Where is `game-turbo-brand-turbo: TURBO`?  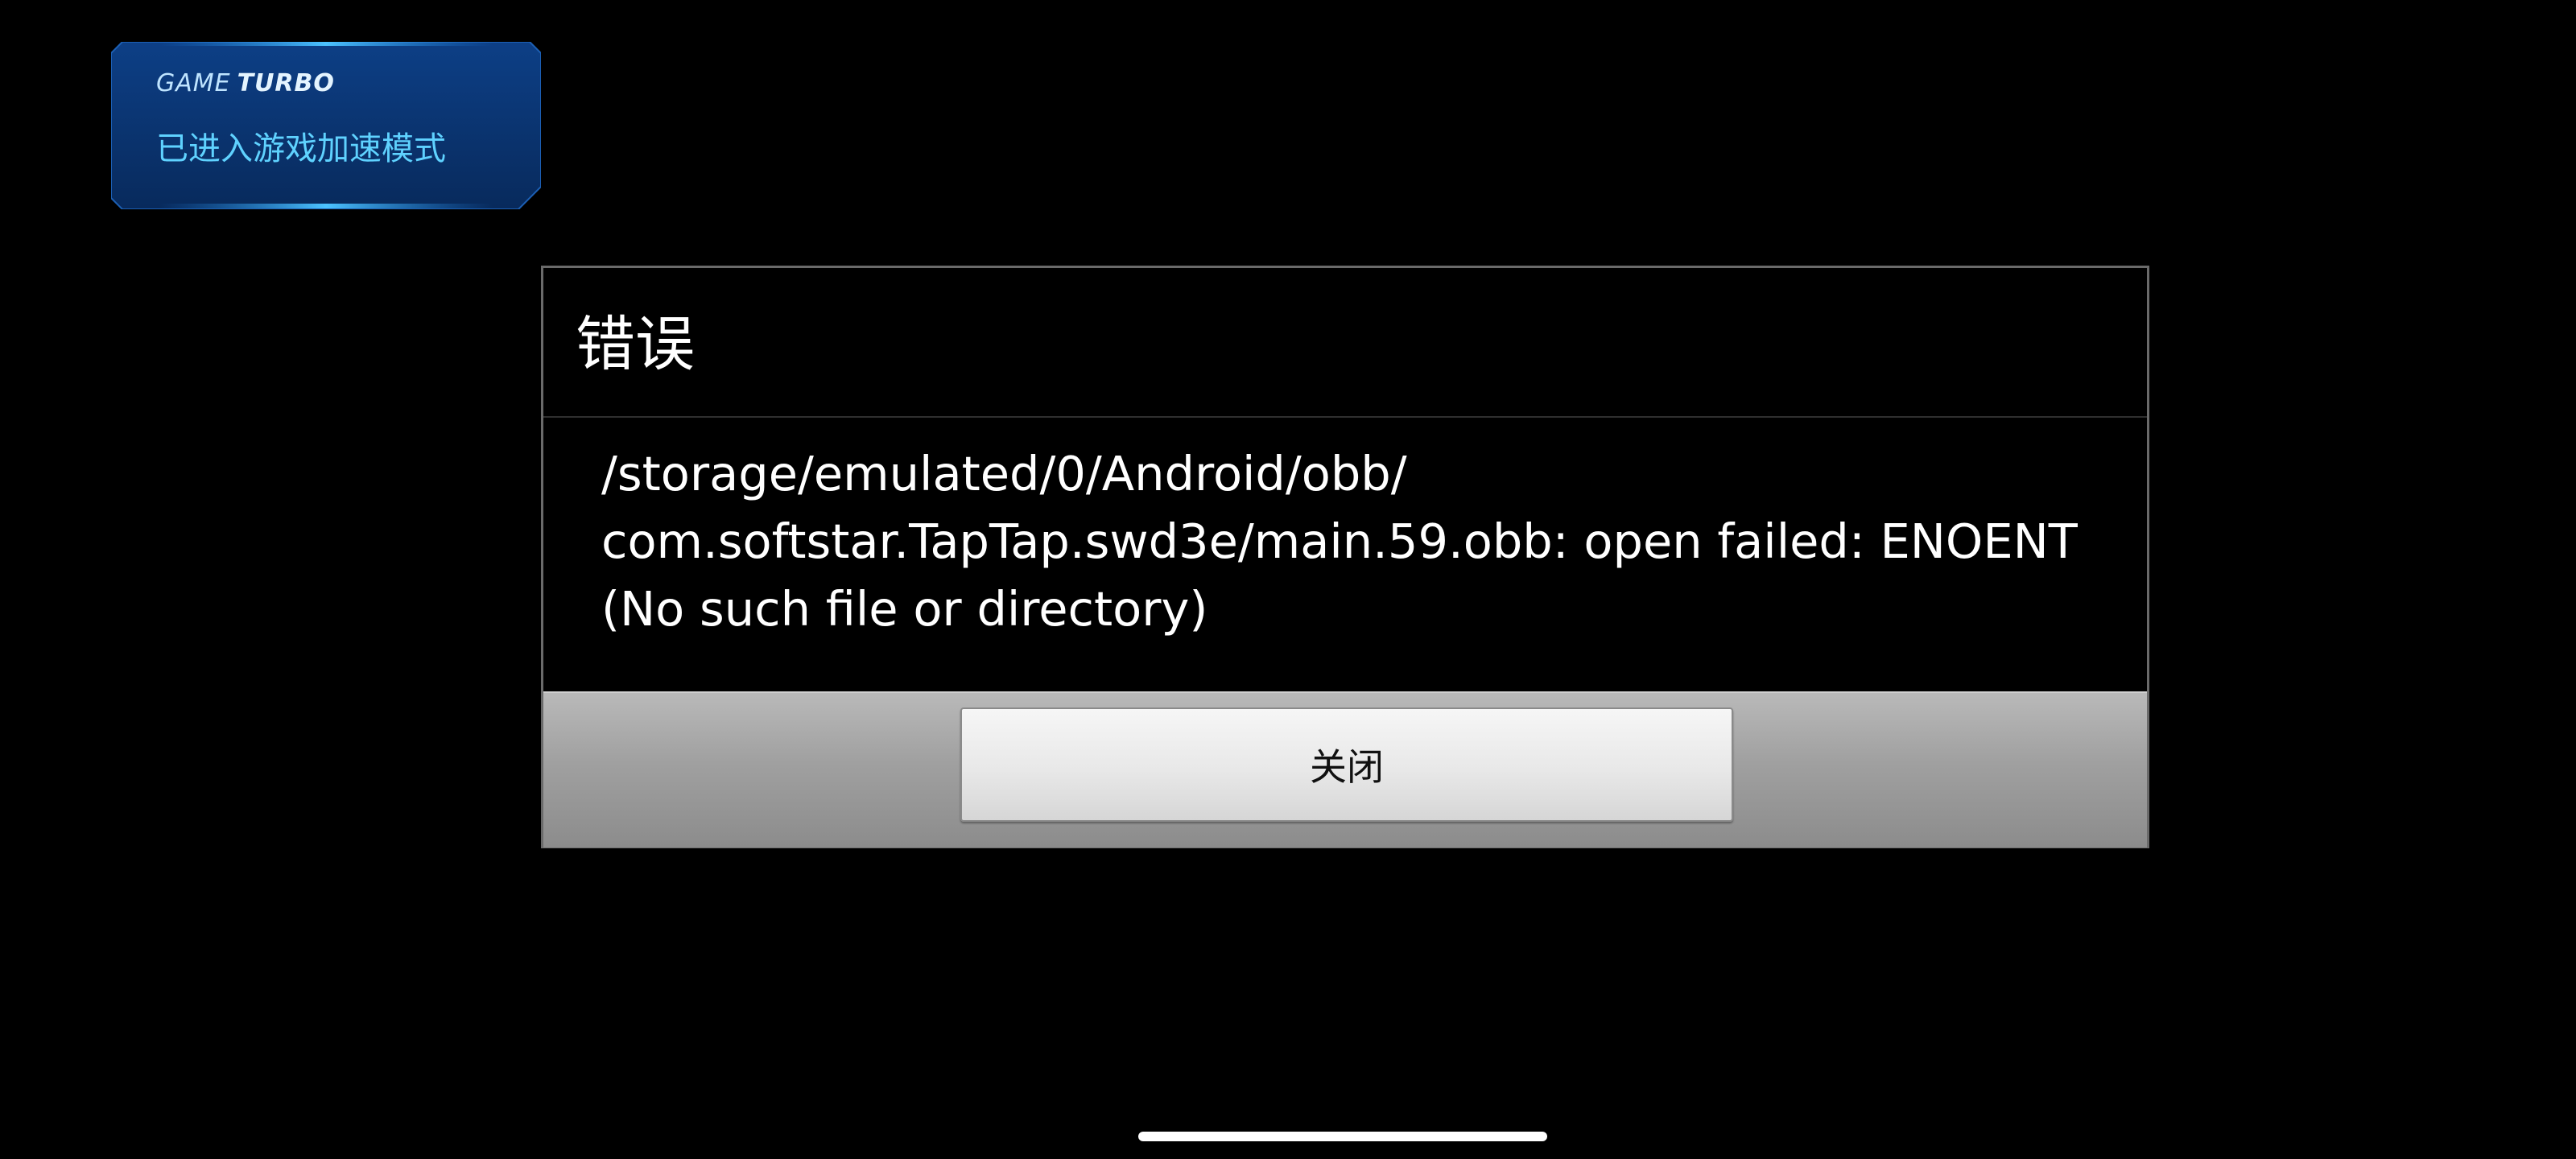 game-turbo-brand-turbo: TURBO is located at coordinates (286, 83).